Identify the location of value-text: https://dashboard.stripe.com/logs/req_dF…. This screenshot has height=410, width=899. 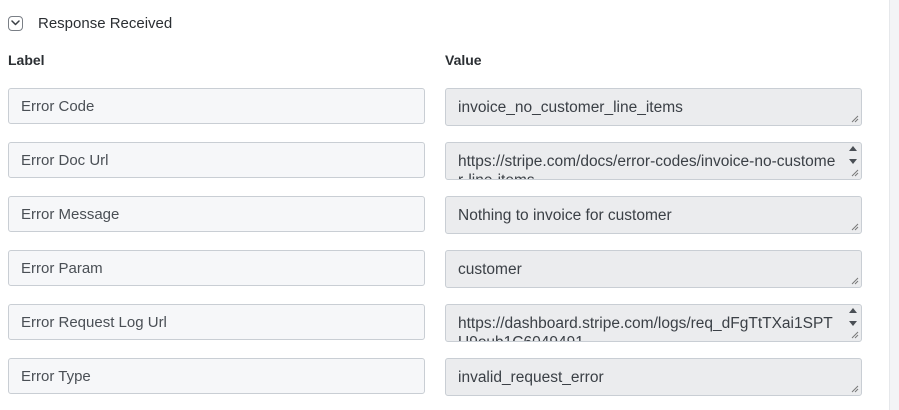
(645, 328).